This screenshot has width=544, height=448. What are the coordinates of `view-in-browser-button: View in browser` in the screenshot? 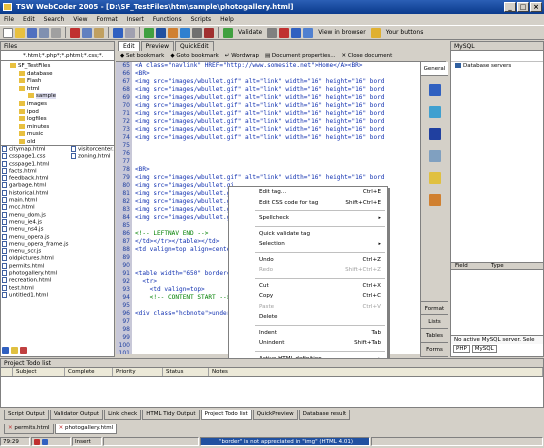 It's located at (342, 32).